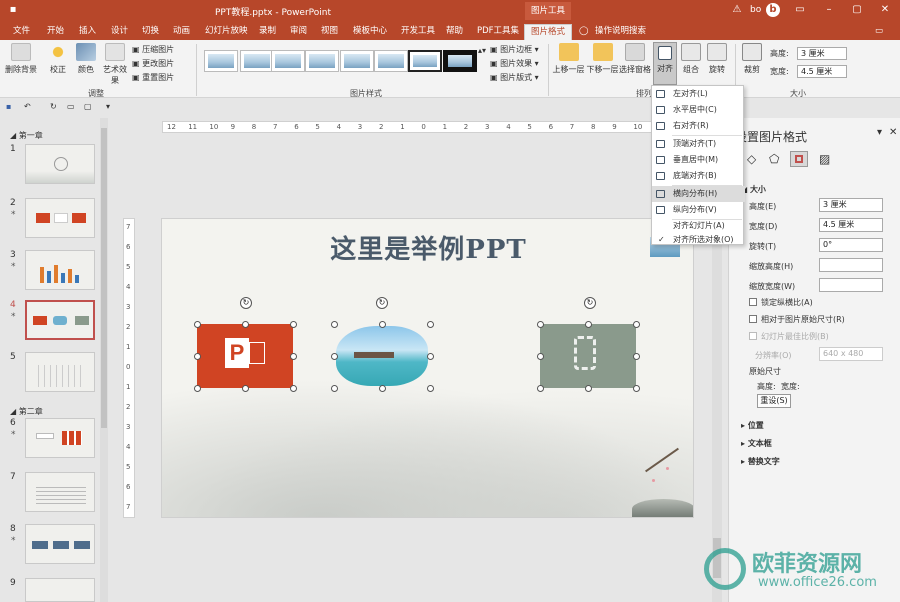 The width and height of the screenshot is (900, 602). What do you see at coordinates (665, 63) in the screenshot?
I see `align-button: 对齐` at bounding box center [665, 63].